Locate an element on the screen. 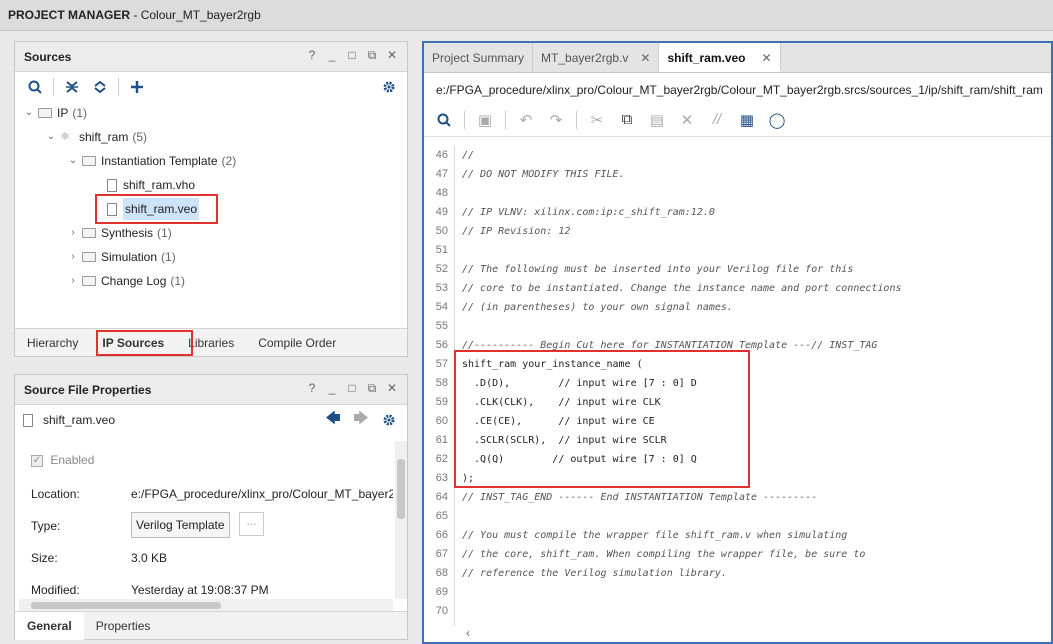  tree-node-instantiation-template: ⌄ Instantiation Template (2) is located at coordinates (151, 161).